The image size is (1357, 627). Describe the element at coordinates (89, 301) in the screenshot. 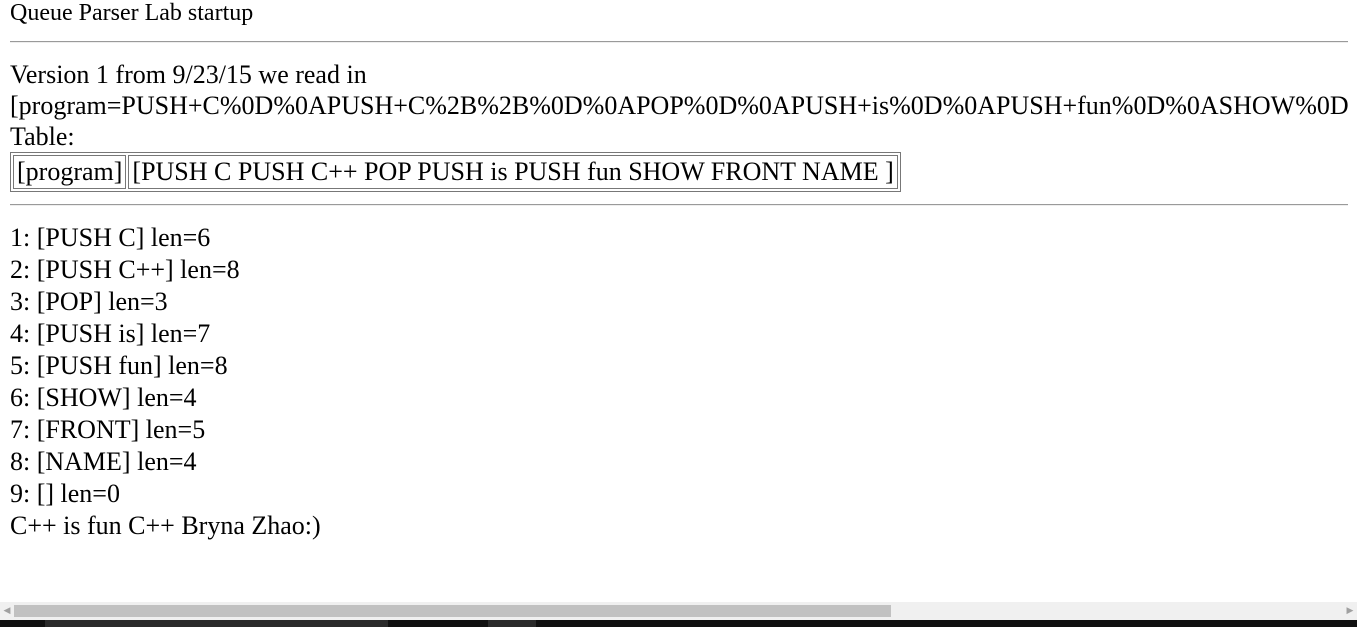

I see `list-item: 3: [POP] len=3` at that location.